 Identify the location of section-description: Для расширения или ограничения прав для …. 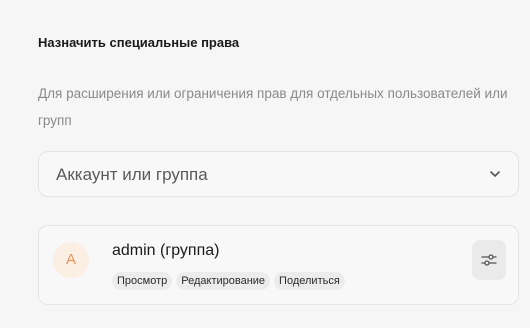
(273, 107).